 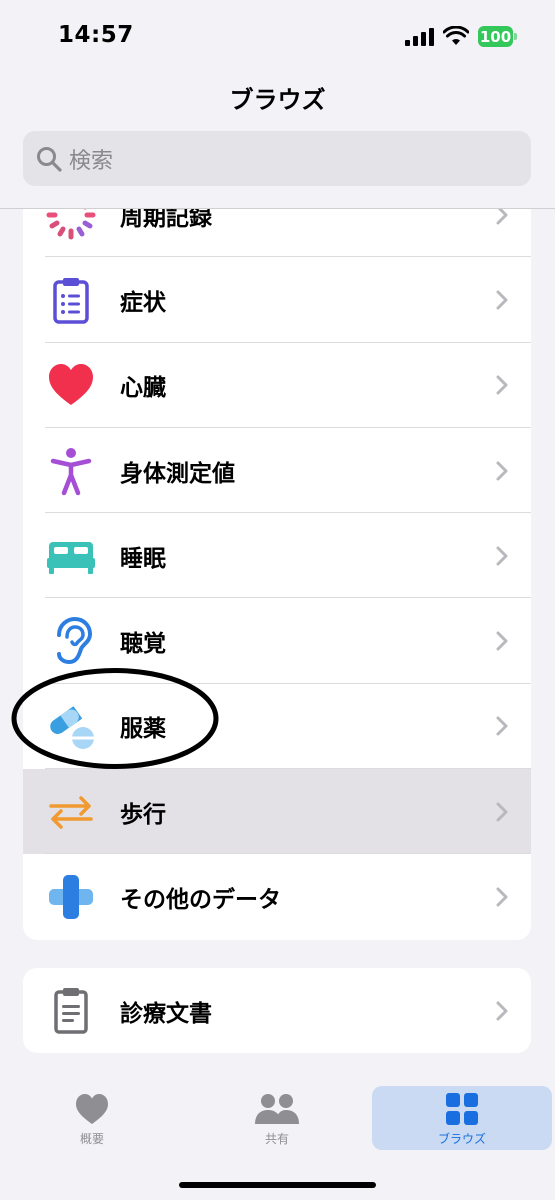 I want to click on bed-icon, so click(x=71, y=556).